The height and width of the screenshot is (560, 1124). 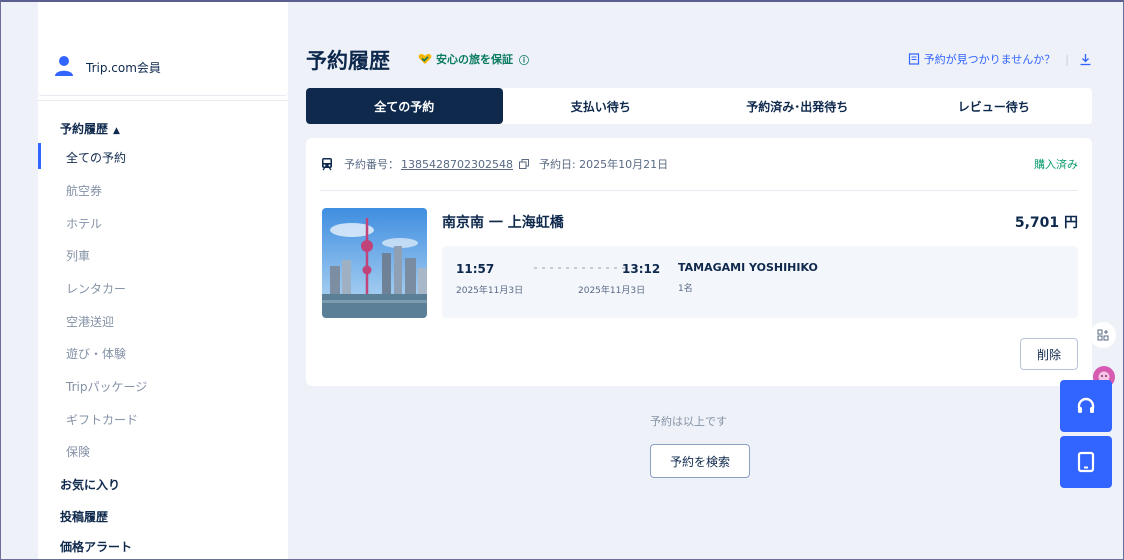 I want to click on active-indicator, so click(x=39, y=156).